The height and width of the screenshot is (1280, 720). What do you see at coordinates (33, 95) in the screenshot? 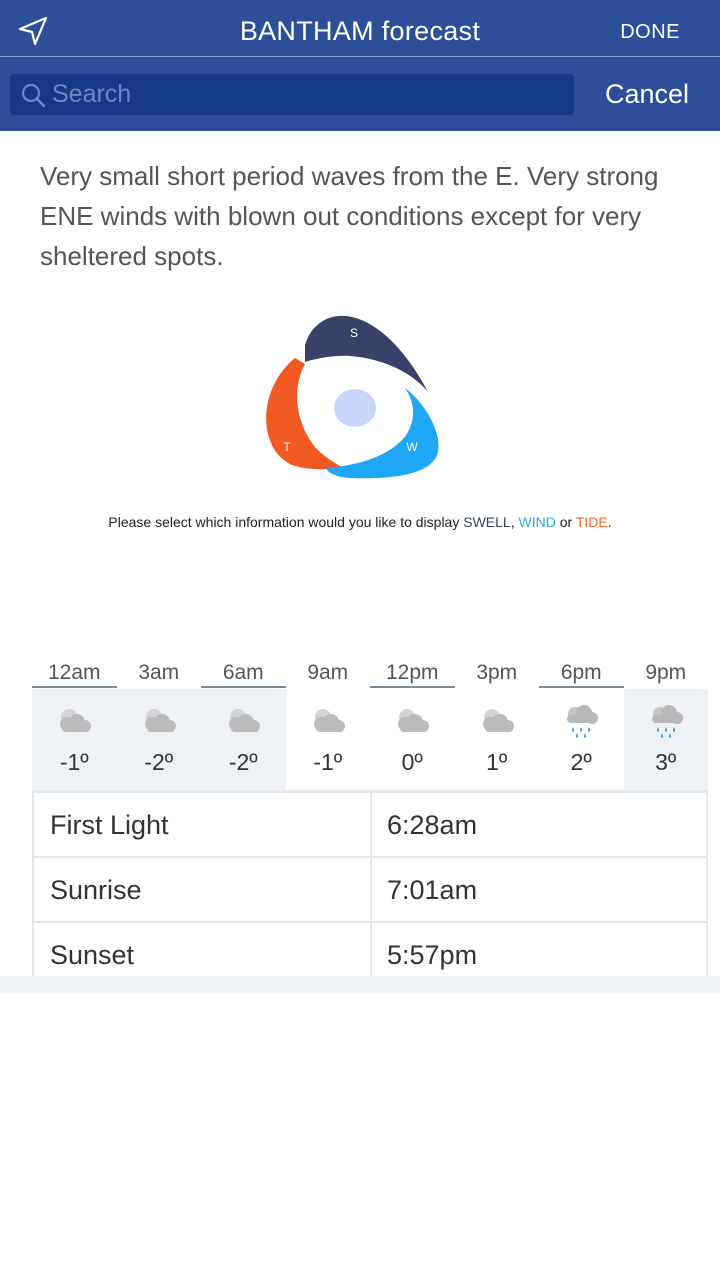
I see `search-icon` at bounding box center [33, 95].